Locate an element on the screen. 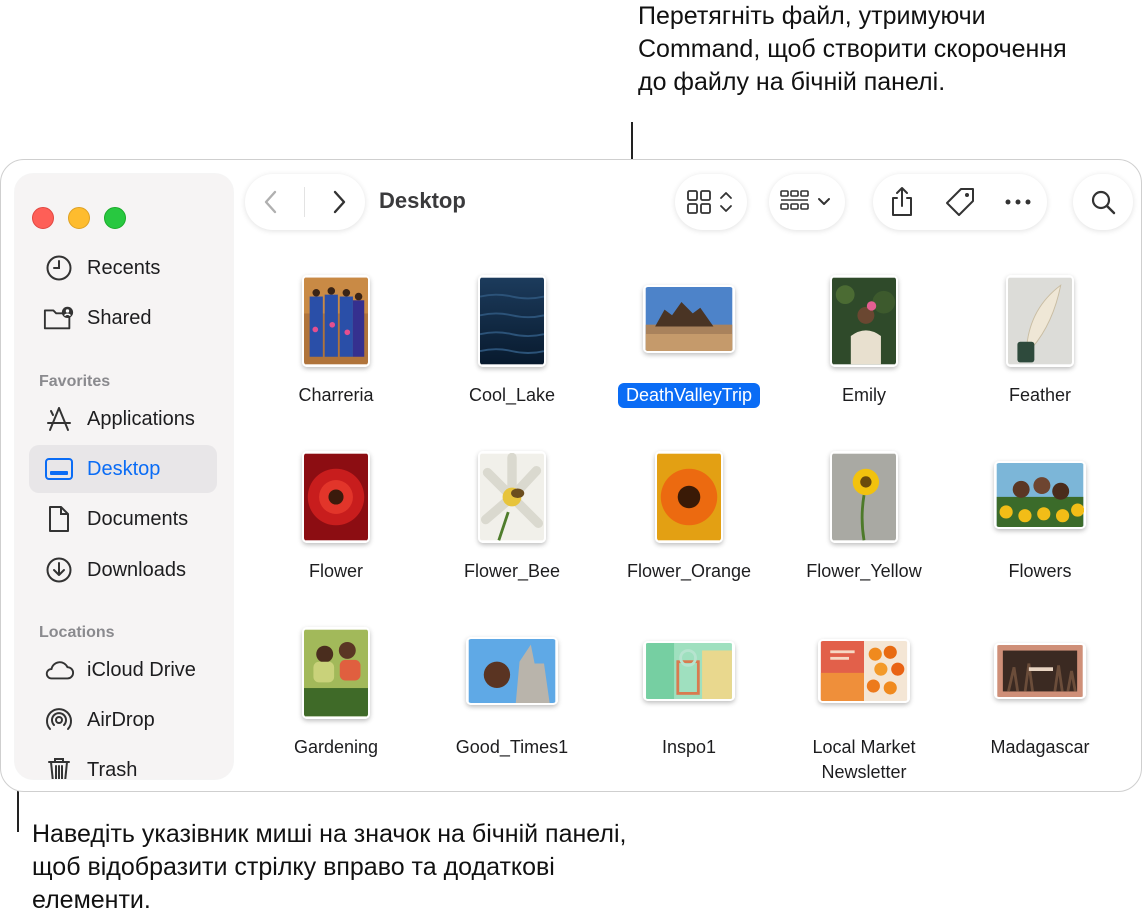 The height and width of the screenshot is (923, 1144). forward-button is located at coordinates (339, 202).